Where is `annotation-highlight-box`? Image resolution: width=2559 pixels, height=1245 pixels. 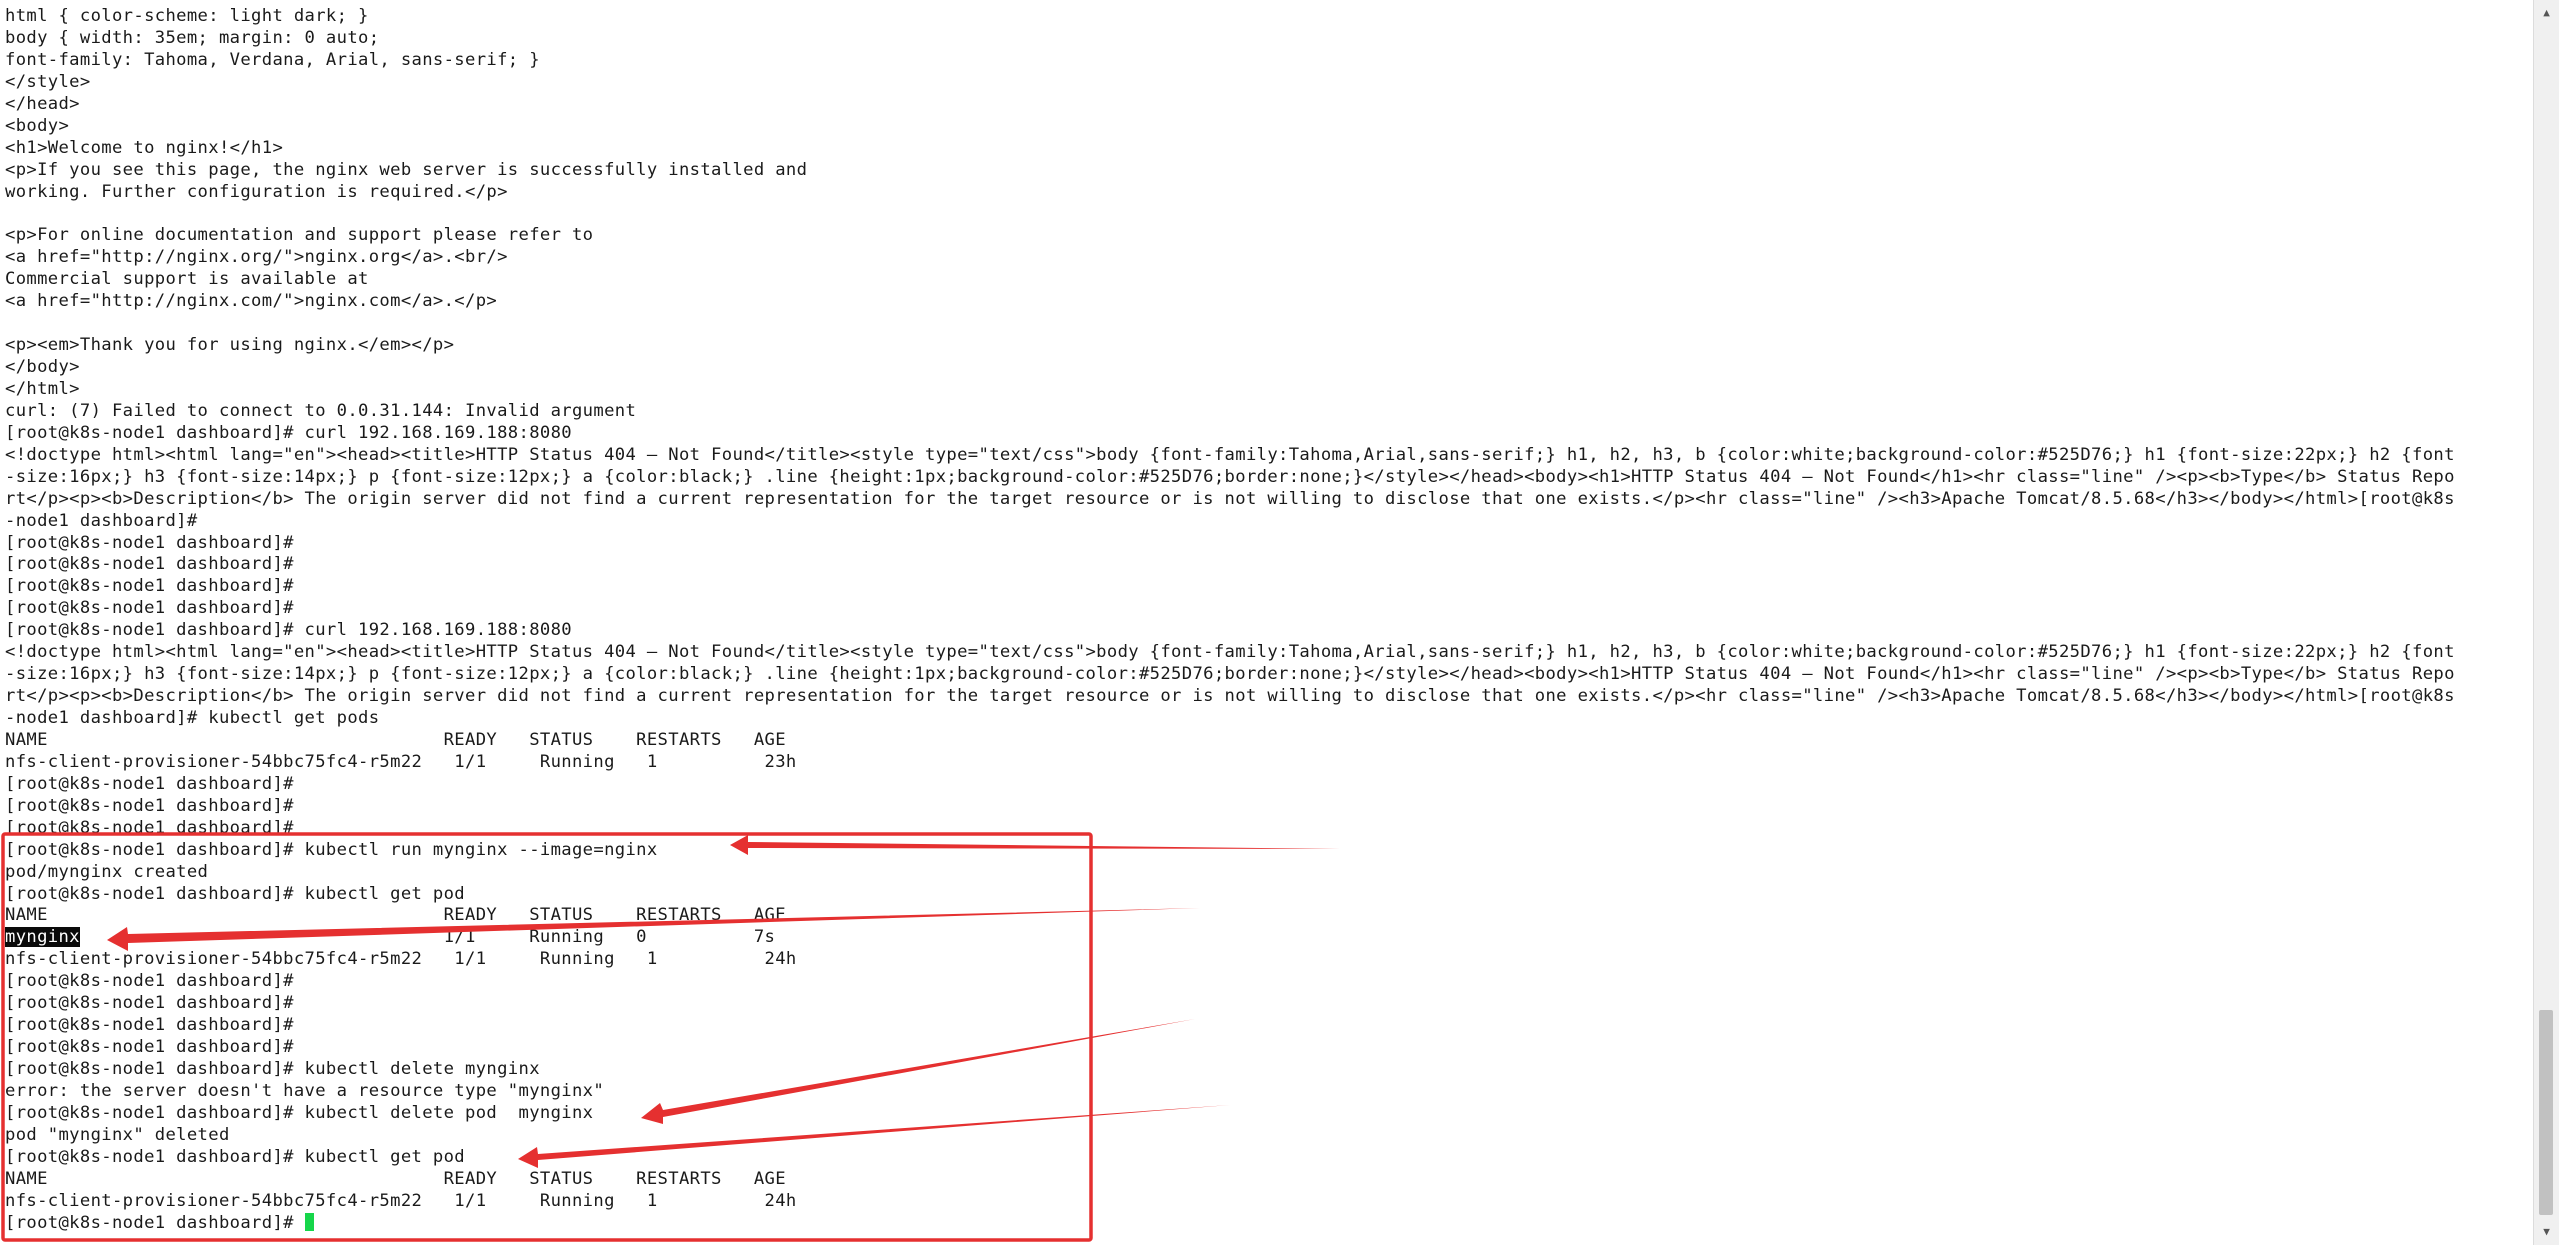 annotation-highlight-box is located at coordinates (547, 1037).